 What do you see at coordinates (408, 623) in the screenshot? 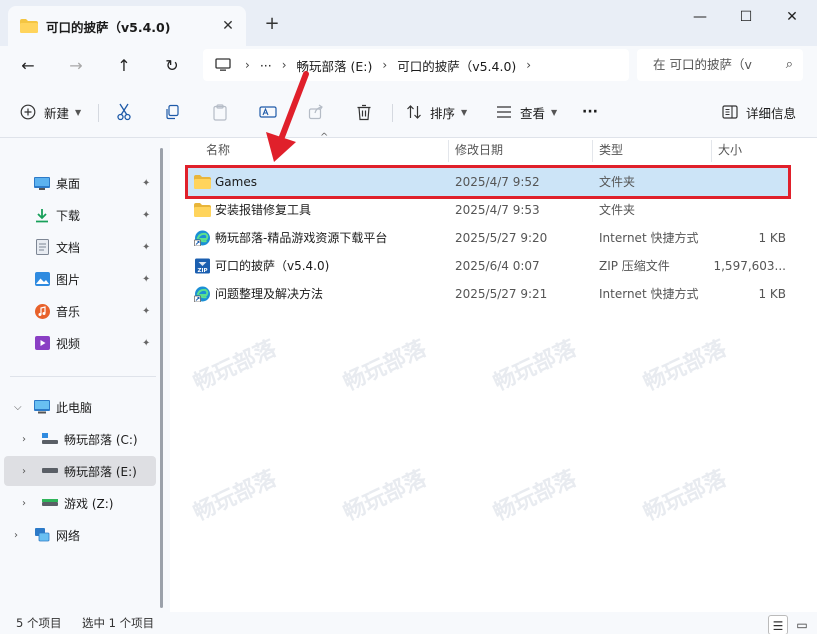
I see `status-bar: 5 个项目 | 选中 1 个项目 ☰ ▭` at bounding box center [408, 623].